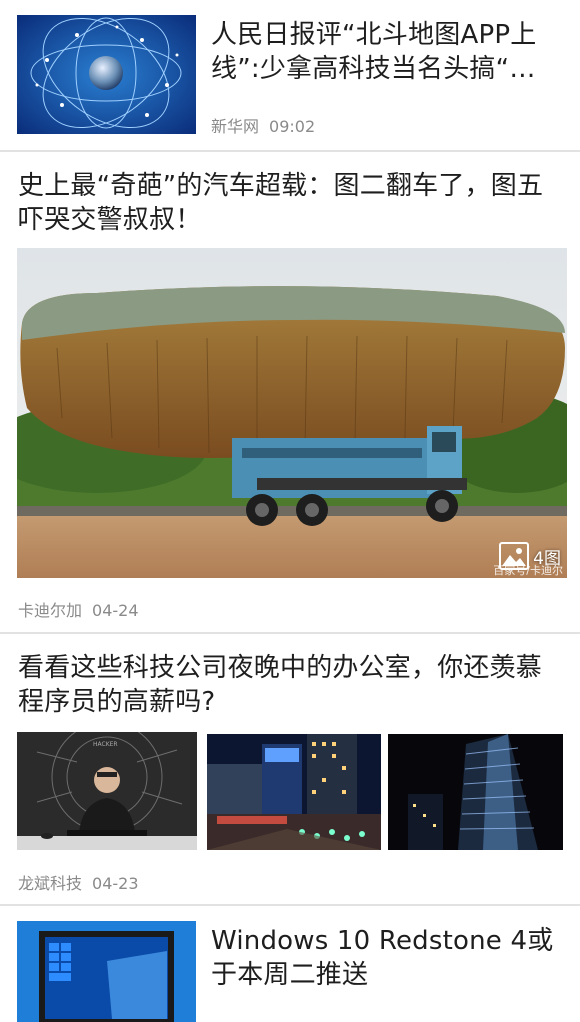 The width and height of the screenshot is (580, 1022). I want to click on news-title: 史上最“奇葩”的汽车超载：图二翻车了，图五吓哭交警叔叔！, so click(281, 203).